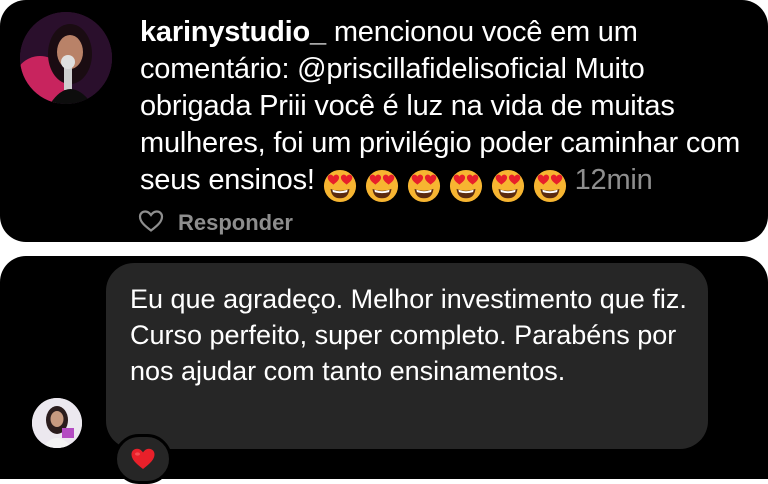 The width and height of the screenshot is (768, 484). What do you see at coordinates (151, 223) in the screenshot?
I see `heart-outline-icon` at bounding box center [151, 223].